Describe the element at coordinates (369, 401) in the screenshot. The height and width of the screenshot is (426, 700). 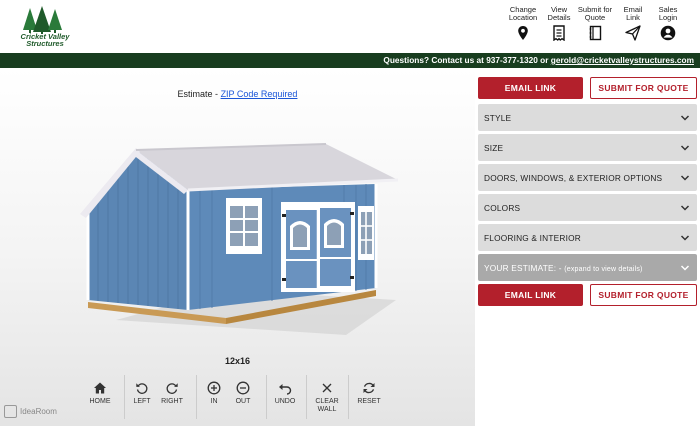
I see `tool-label: RESET` at that location.